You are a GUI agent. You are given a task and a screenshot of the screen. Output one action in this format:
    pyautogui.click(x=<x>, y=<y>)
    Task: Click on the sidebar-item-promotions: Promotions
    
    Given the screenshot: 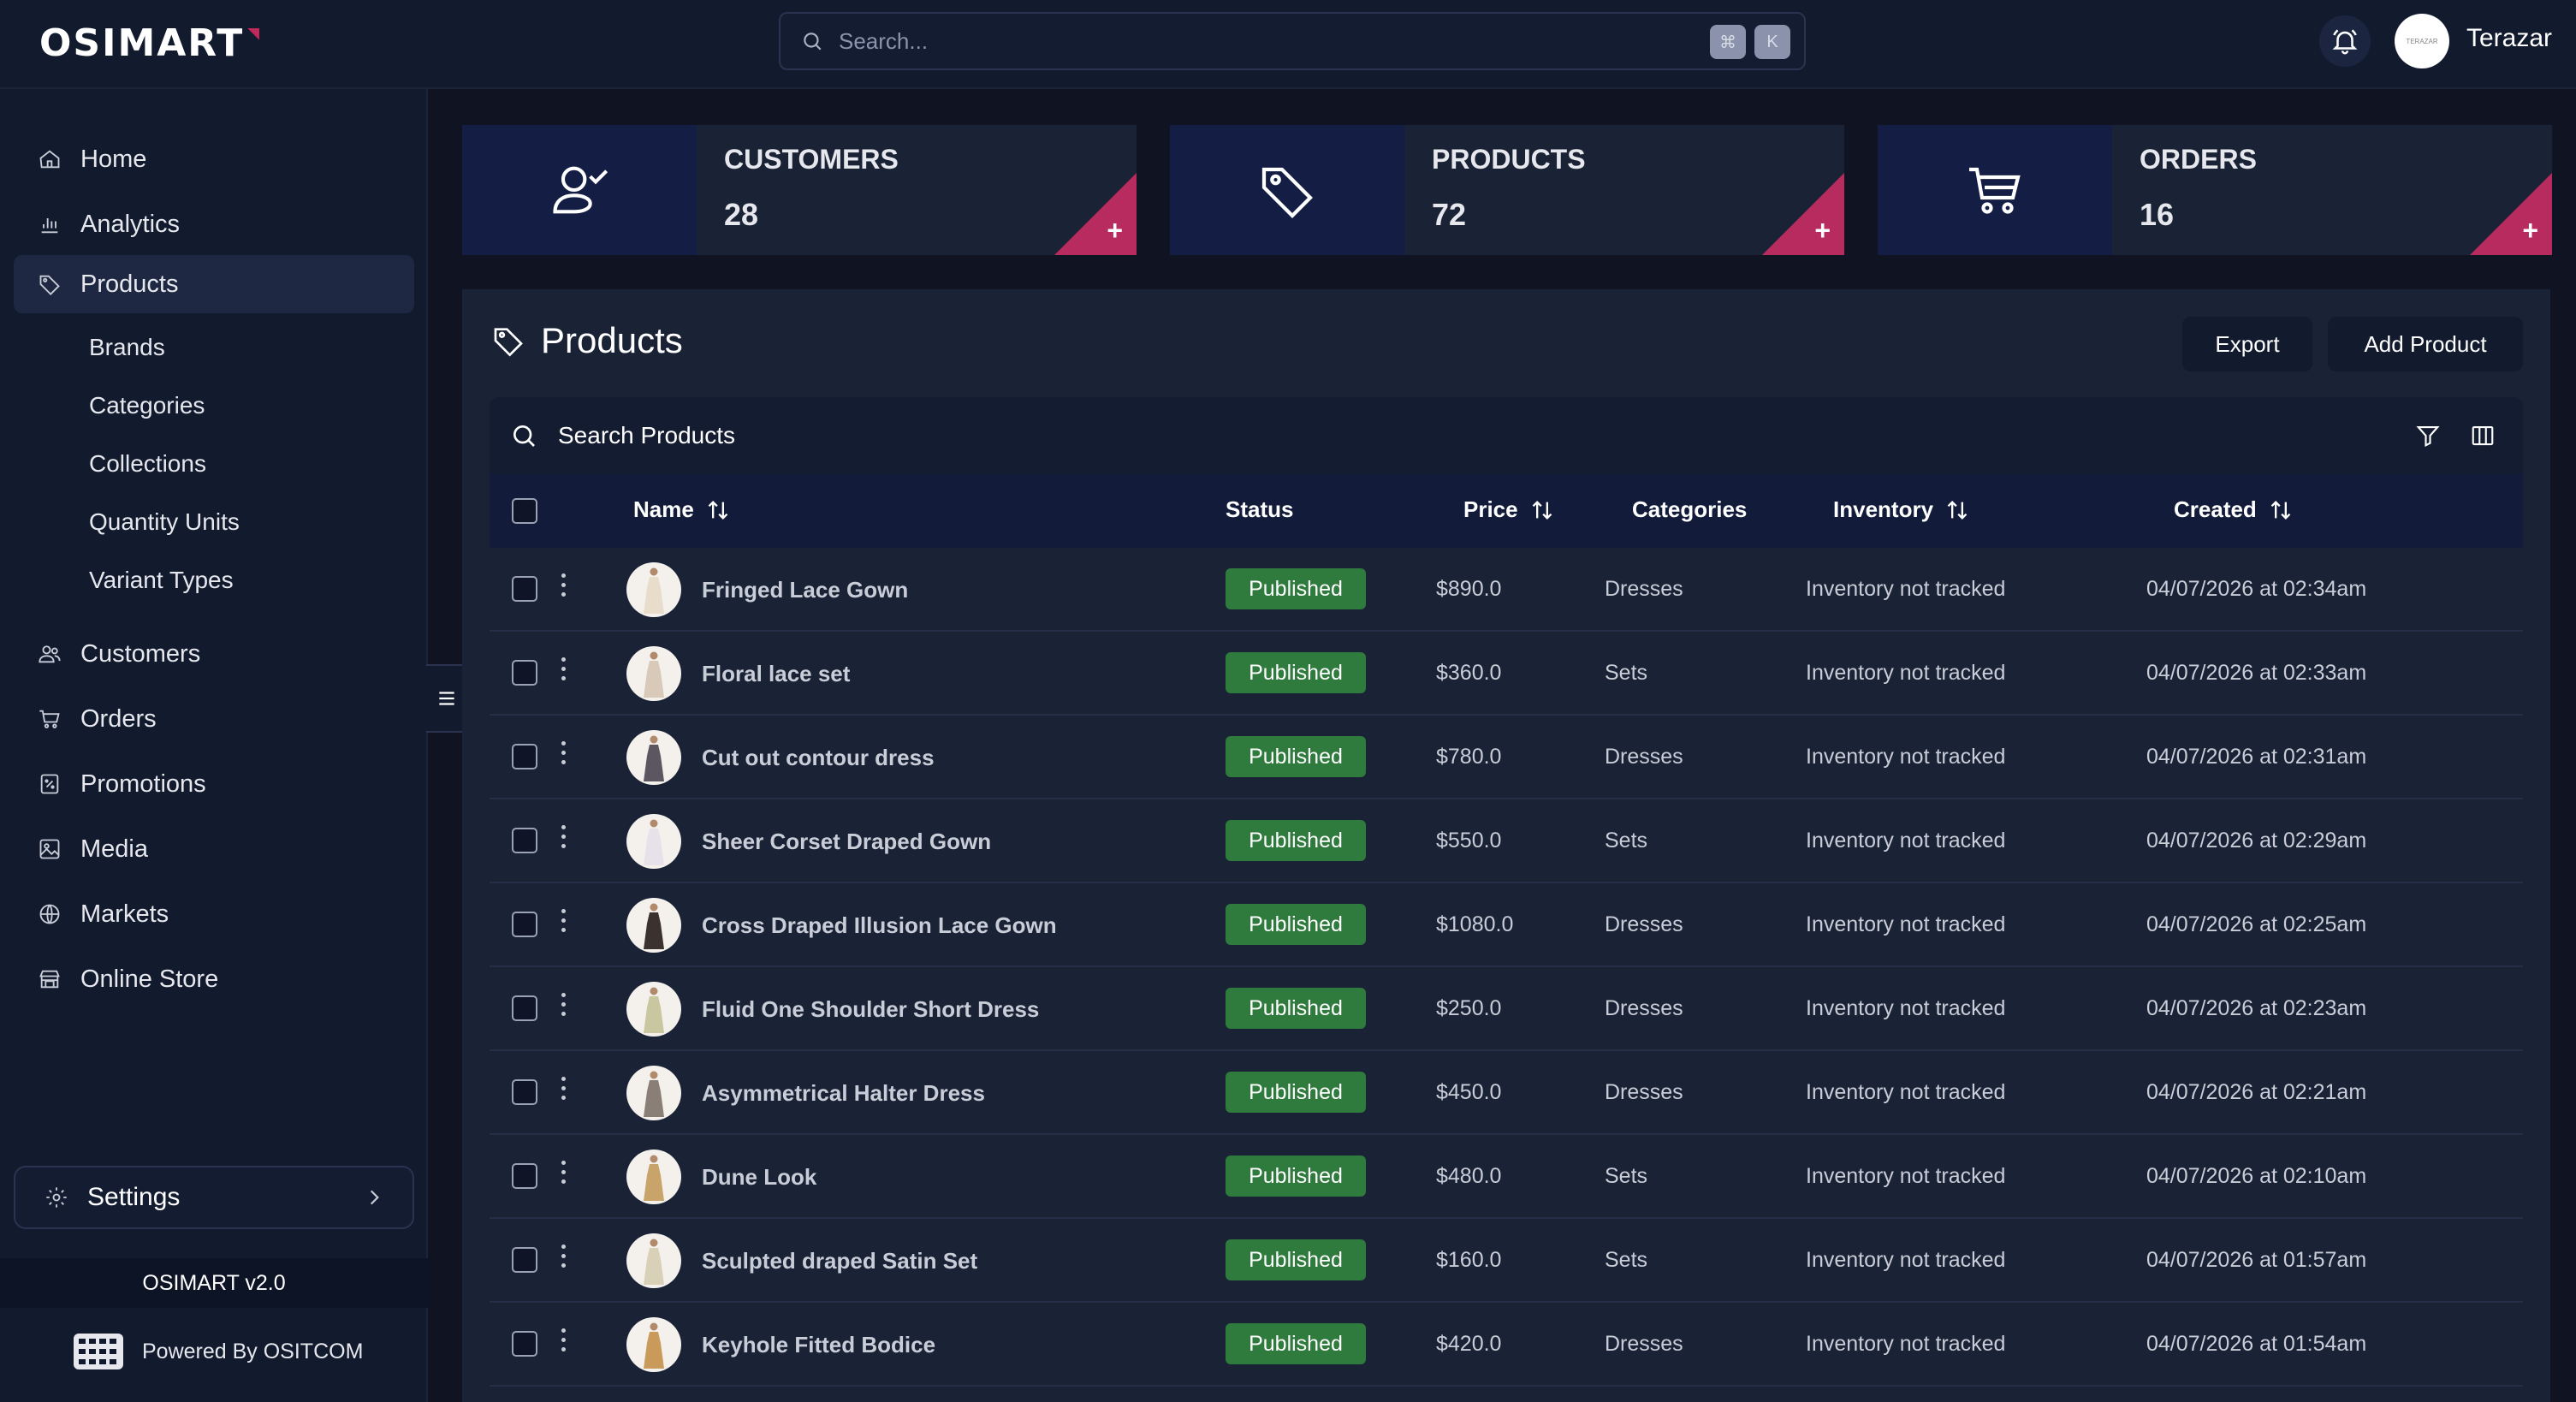 What is the action you would take?
    pyautogui.click(x=214, y=784)
    